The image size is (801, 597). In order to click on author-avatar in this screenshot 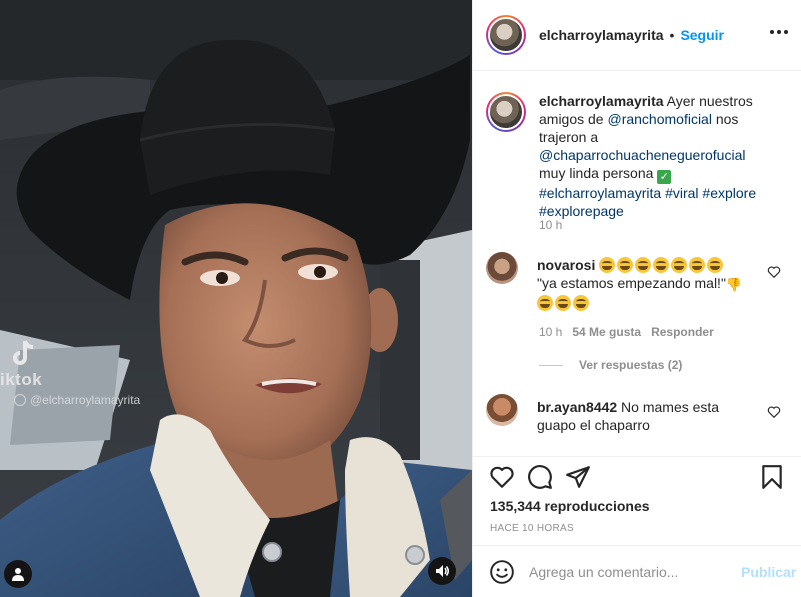, I will do `click(506, 35)`.